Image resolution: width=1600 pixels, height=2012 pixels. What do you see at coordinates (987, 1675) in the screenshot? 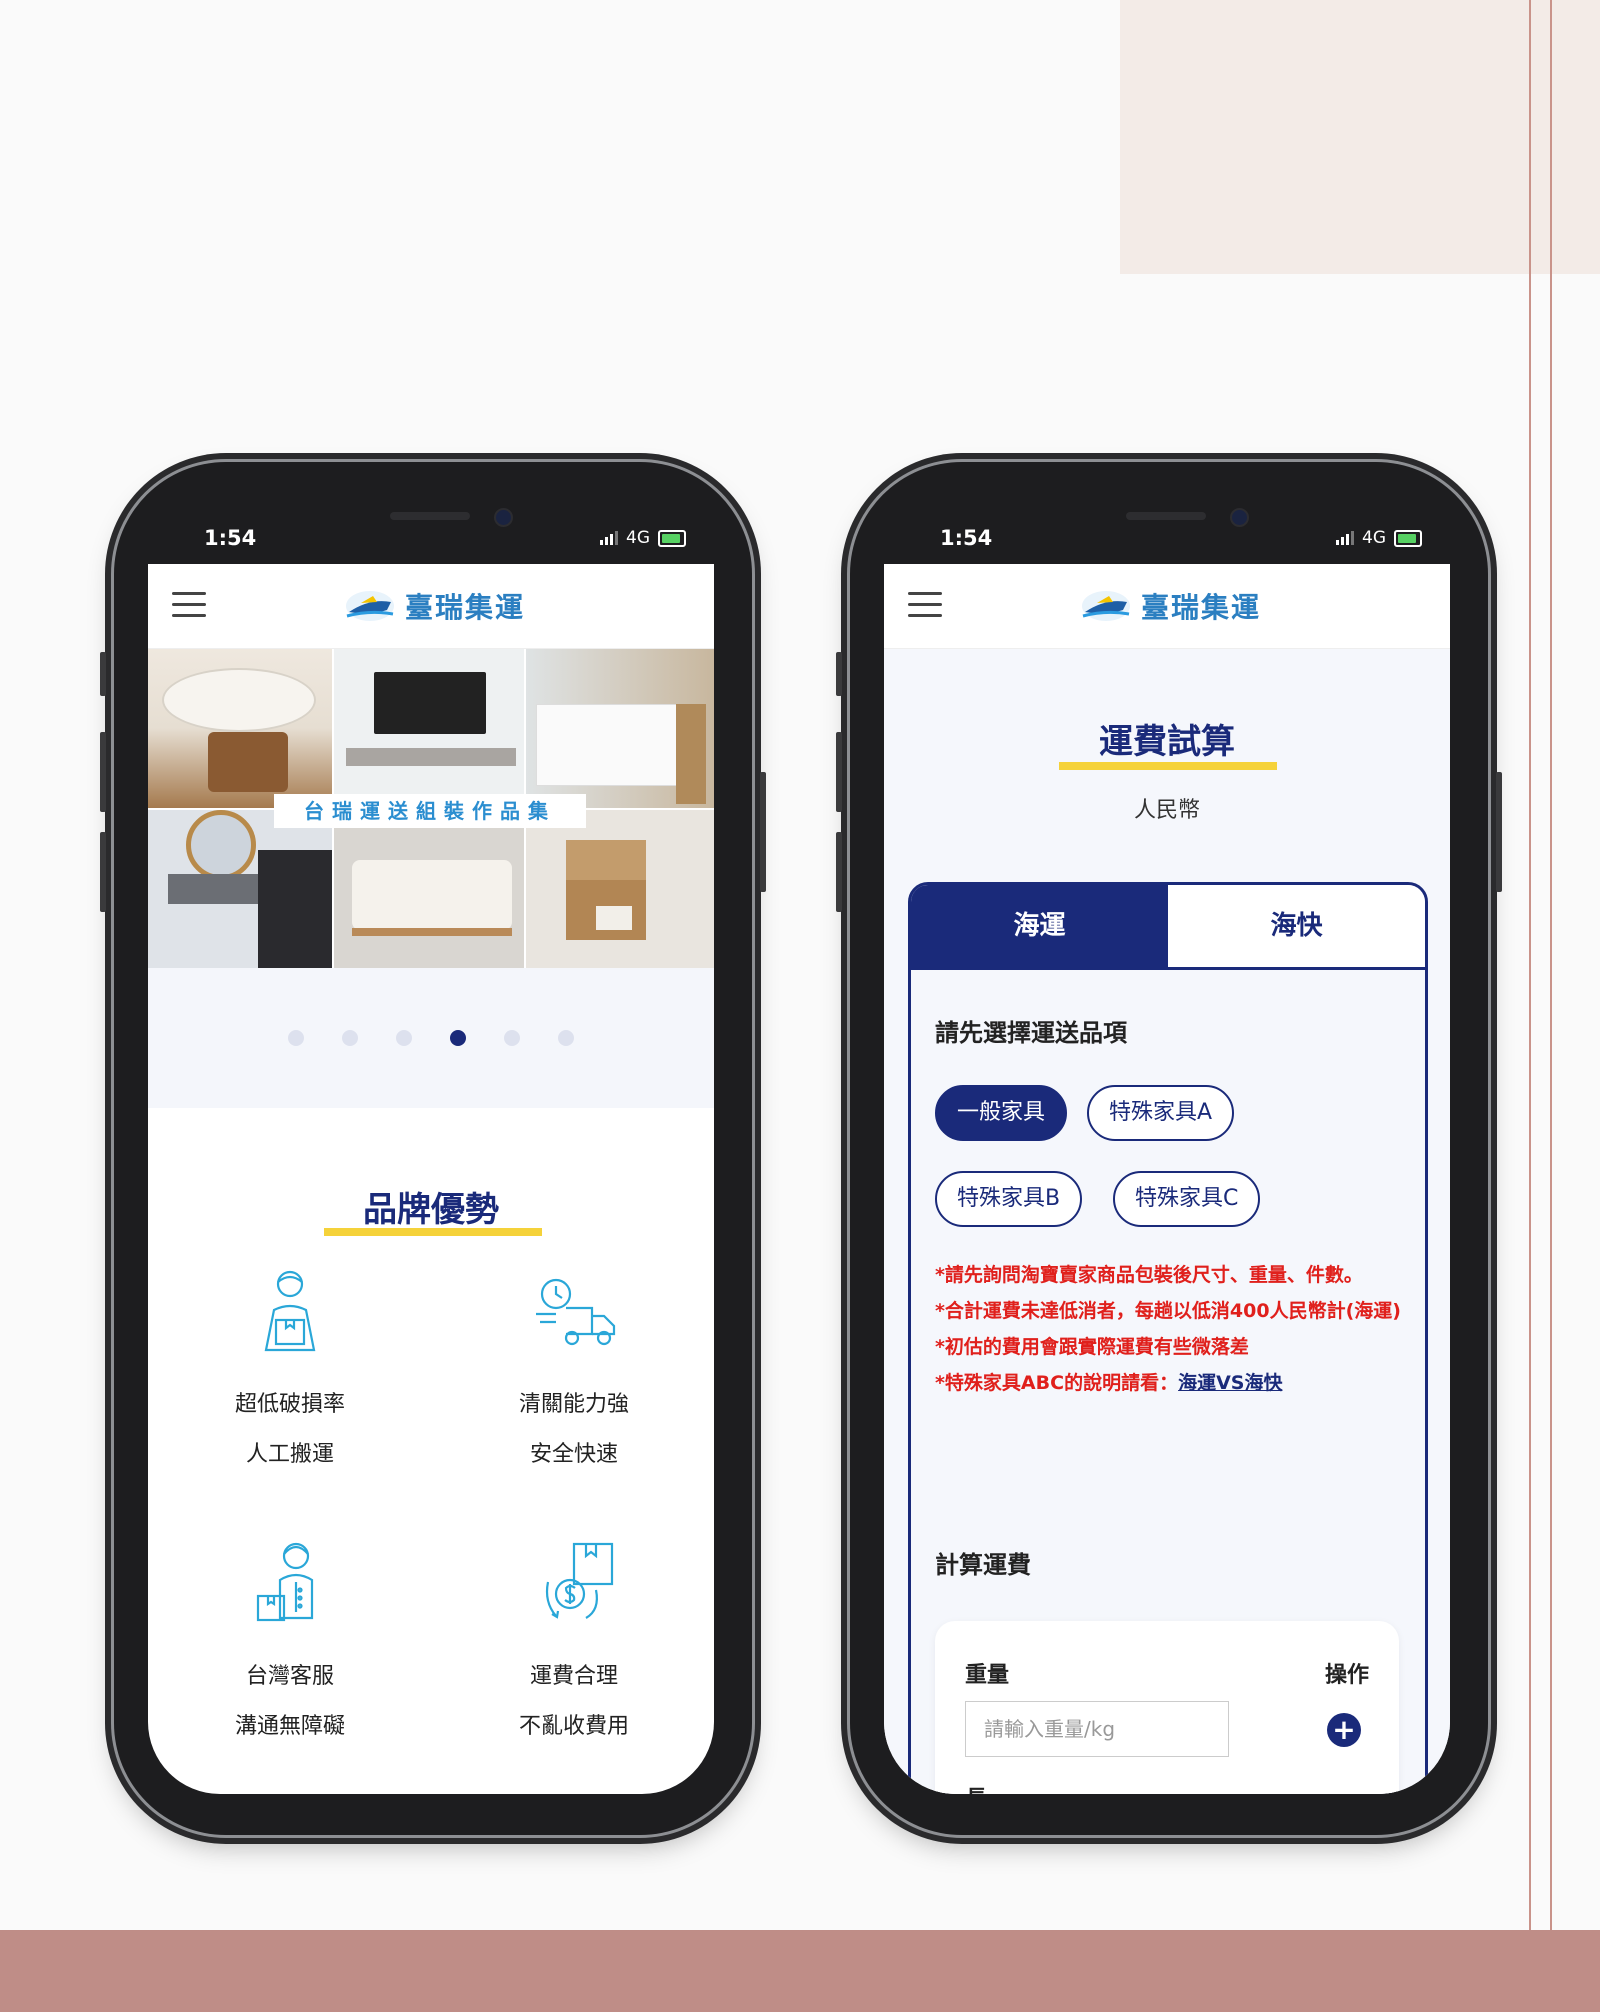
I see `weight-header: 重量` at bounding box center [987, 1675].